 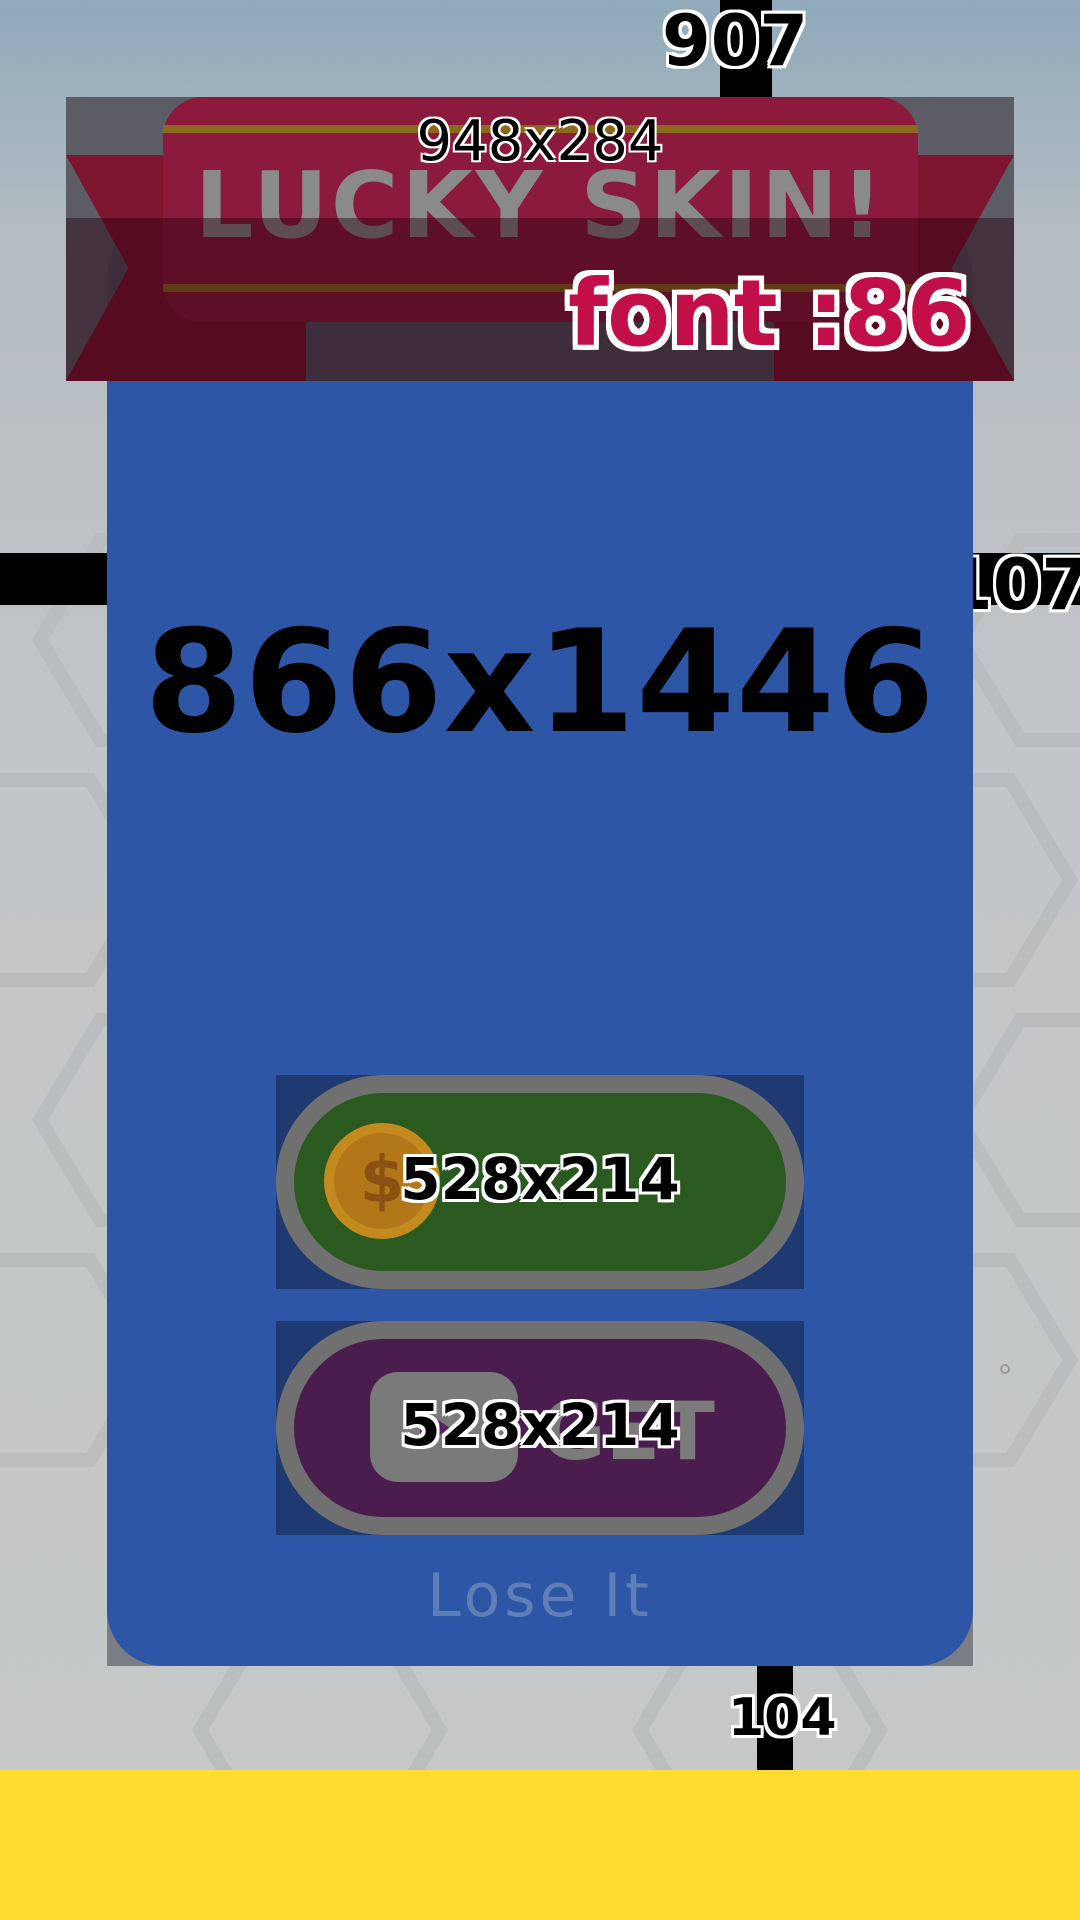 I want to click on decorative-dot, so click(x=1005, y=1369).